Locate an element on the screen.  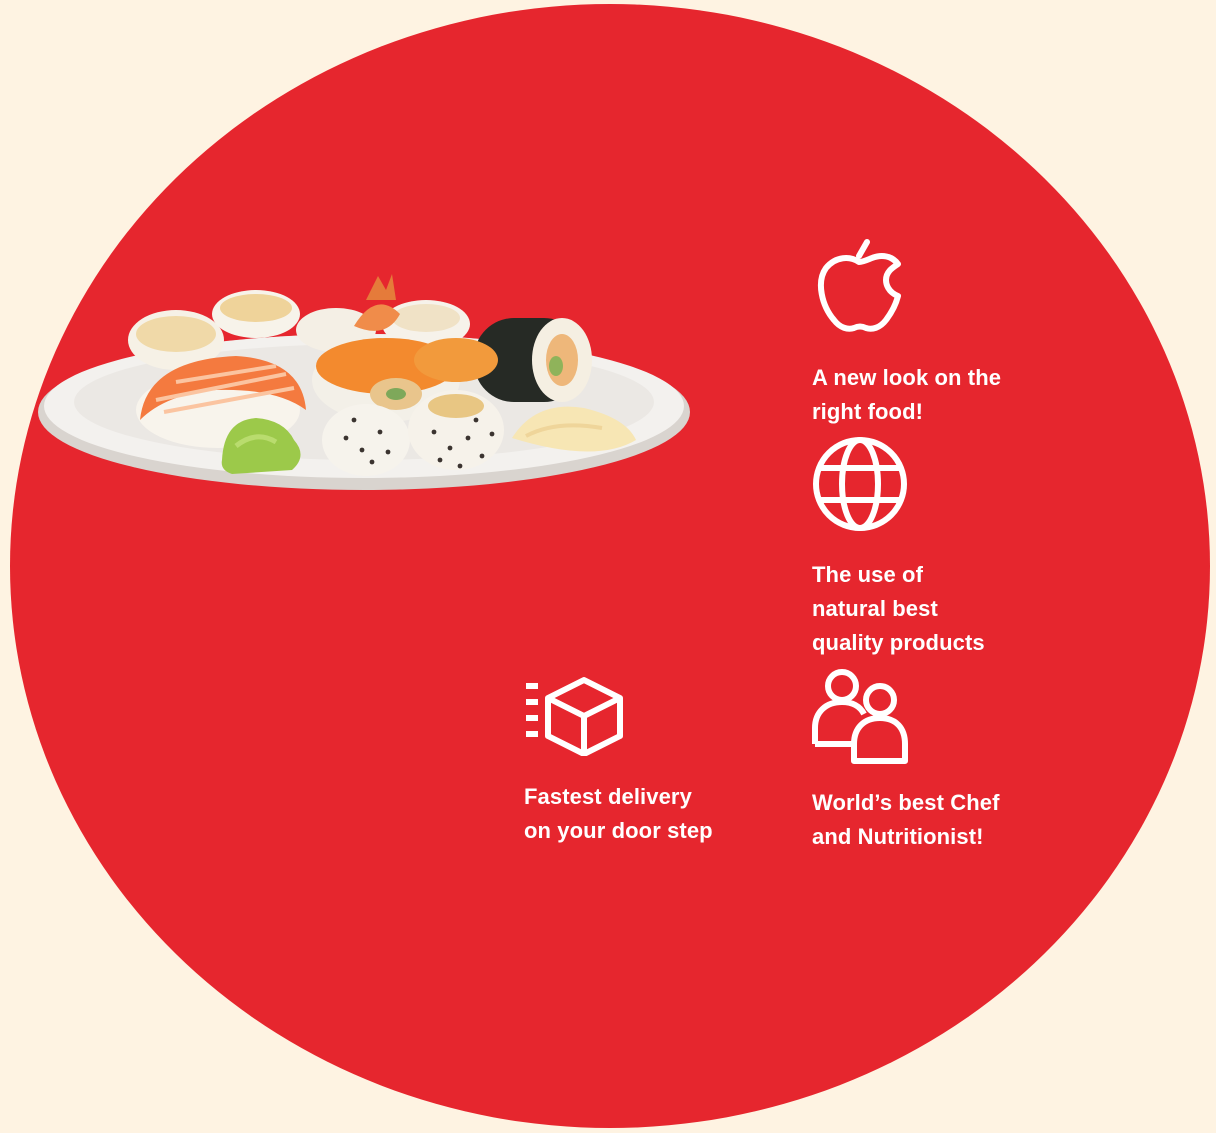
feature-best-chef-text: World’s best Chef and Nutritionist! is located at coordinates (906, 819).